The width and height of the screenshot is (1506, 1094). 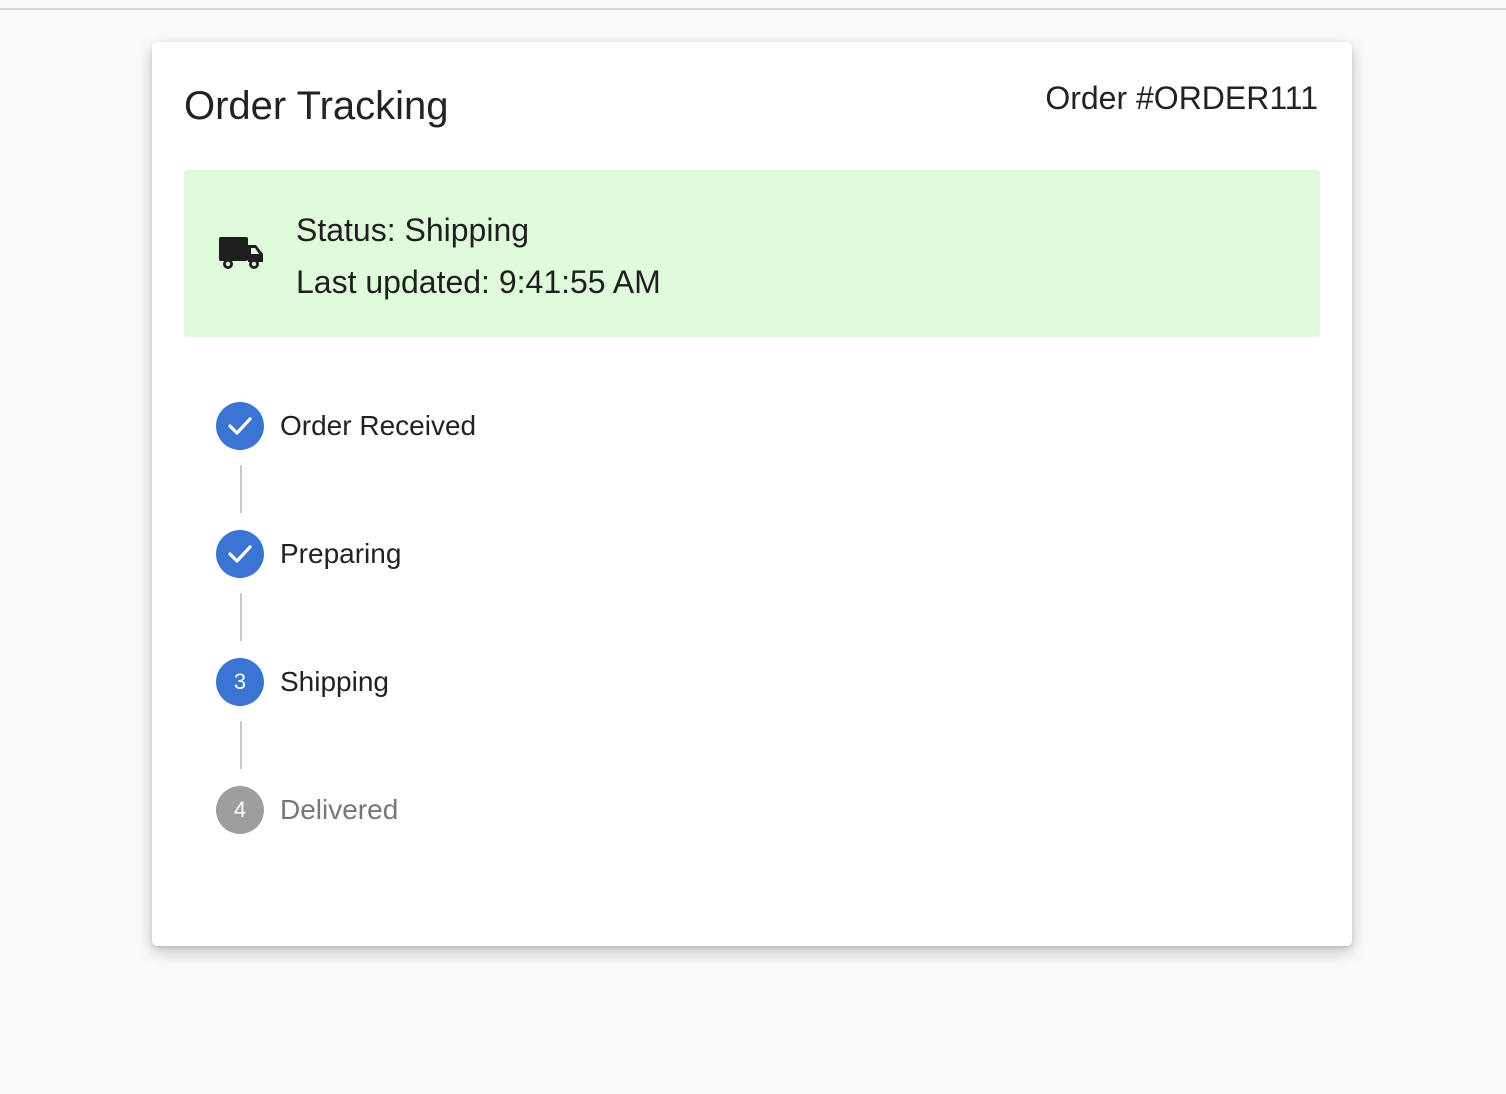 What do you see at coordinates (241, 253) in the screenshot?
I see `truck-icon` at bounding box center [241, 253].